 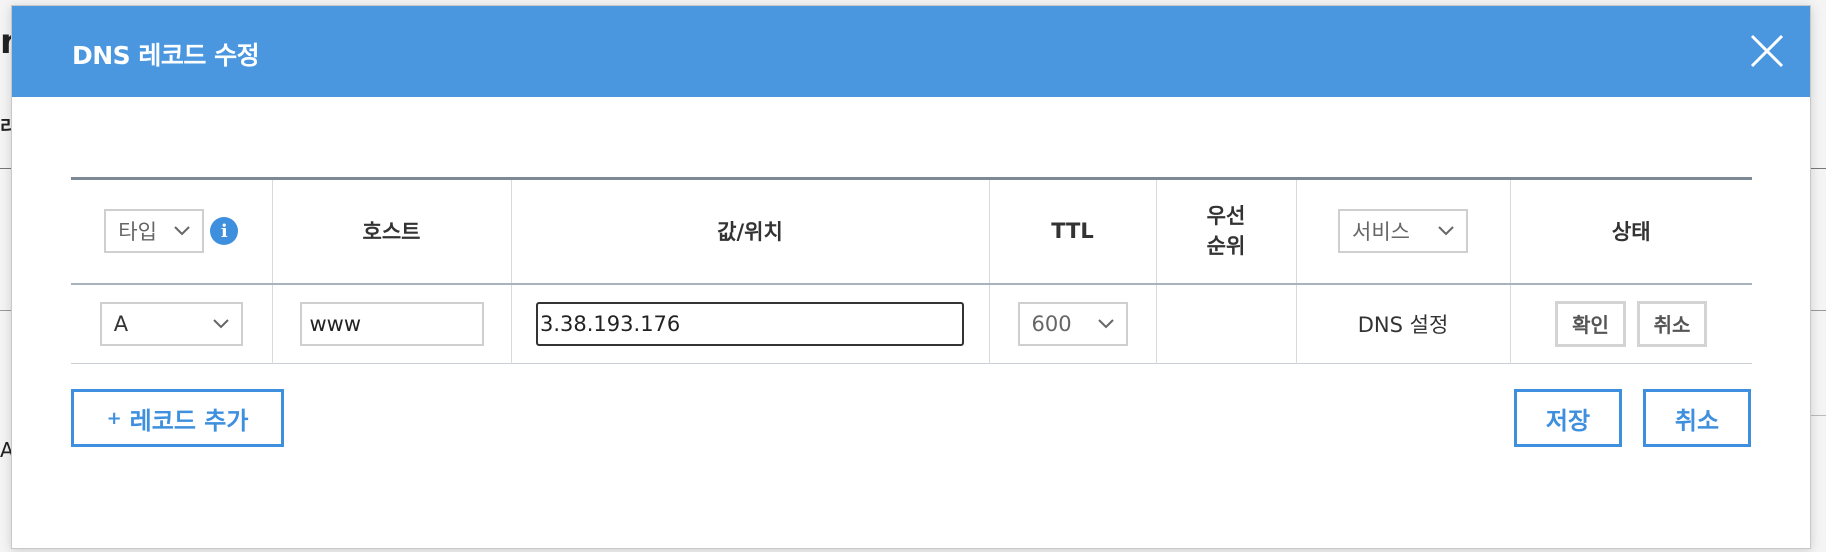 I want to click on header-value: 값/위치, so click(x=750, y=231).